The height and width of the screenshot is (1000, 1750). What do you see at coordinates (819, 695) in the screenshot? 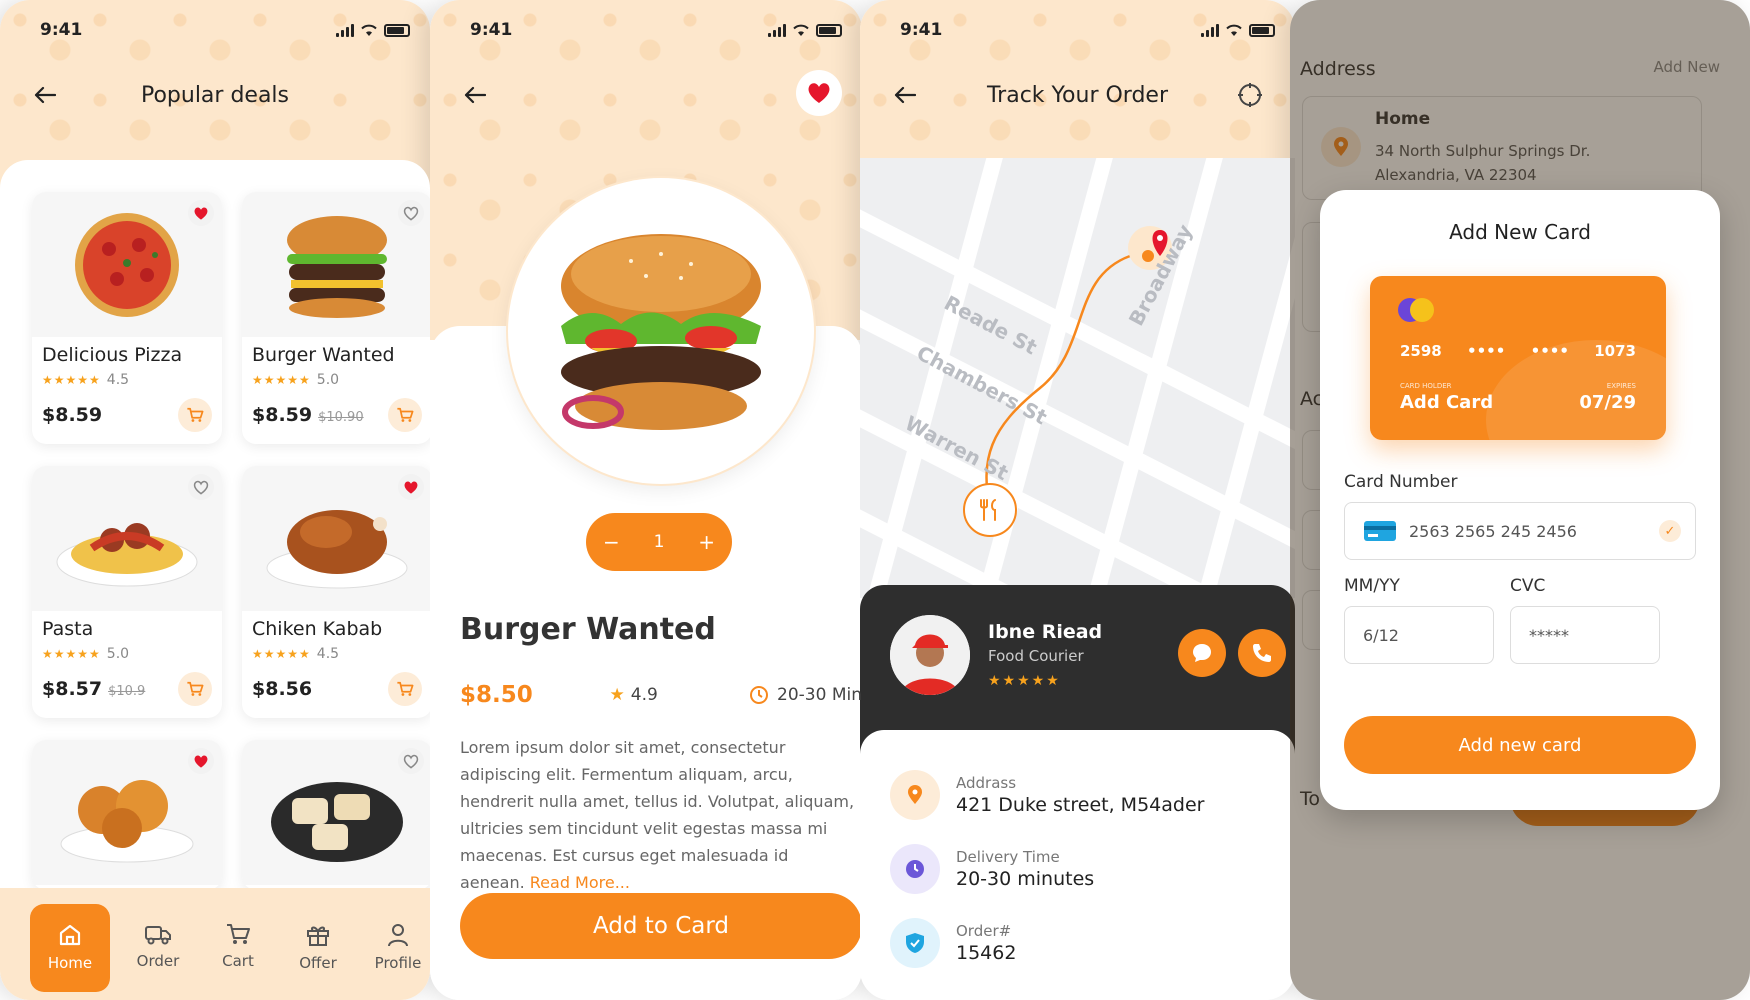
I see `time-value: 20-30 Min` at bounding box center [819, 695].